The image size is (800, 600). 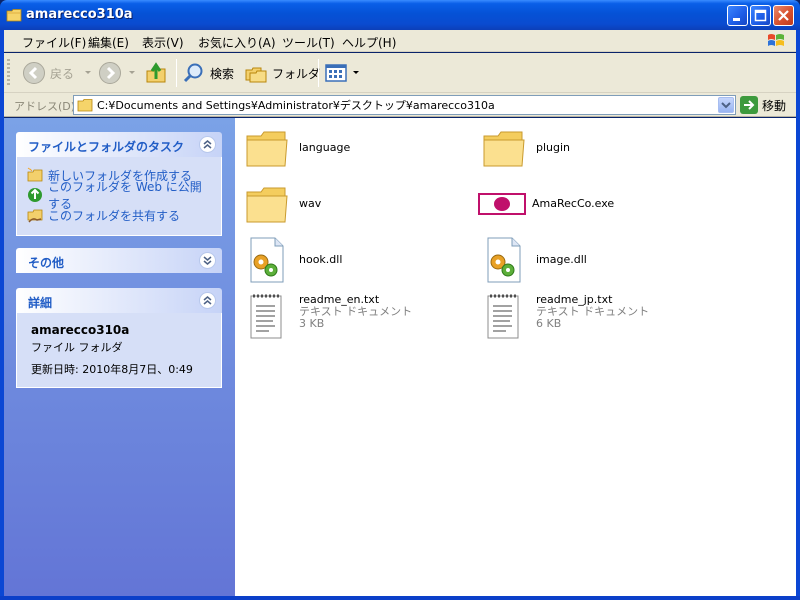 What do you see at coordinates (8, 73) in the screenshot?
I see `toolbar-grip` at bounding box center [8, 73].